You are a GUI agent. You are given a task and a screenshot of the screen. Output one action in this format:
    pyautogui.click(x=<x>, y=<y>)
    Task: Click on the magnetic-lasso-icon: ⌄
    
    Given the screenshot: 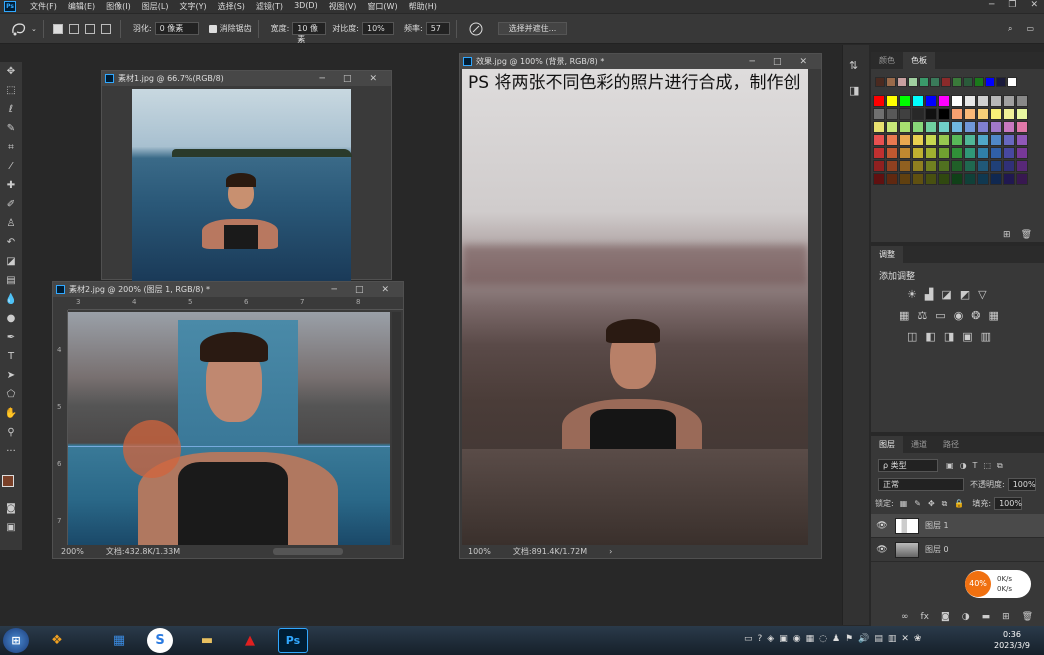 What is the action you would take?
    pyautogui.click(x=23, y=29)
    